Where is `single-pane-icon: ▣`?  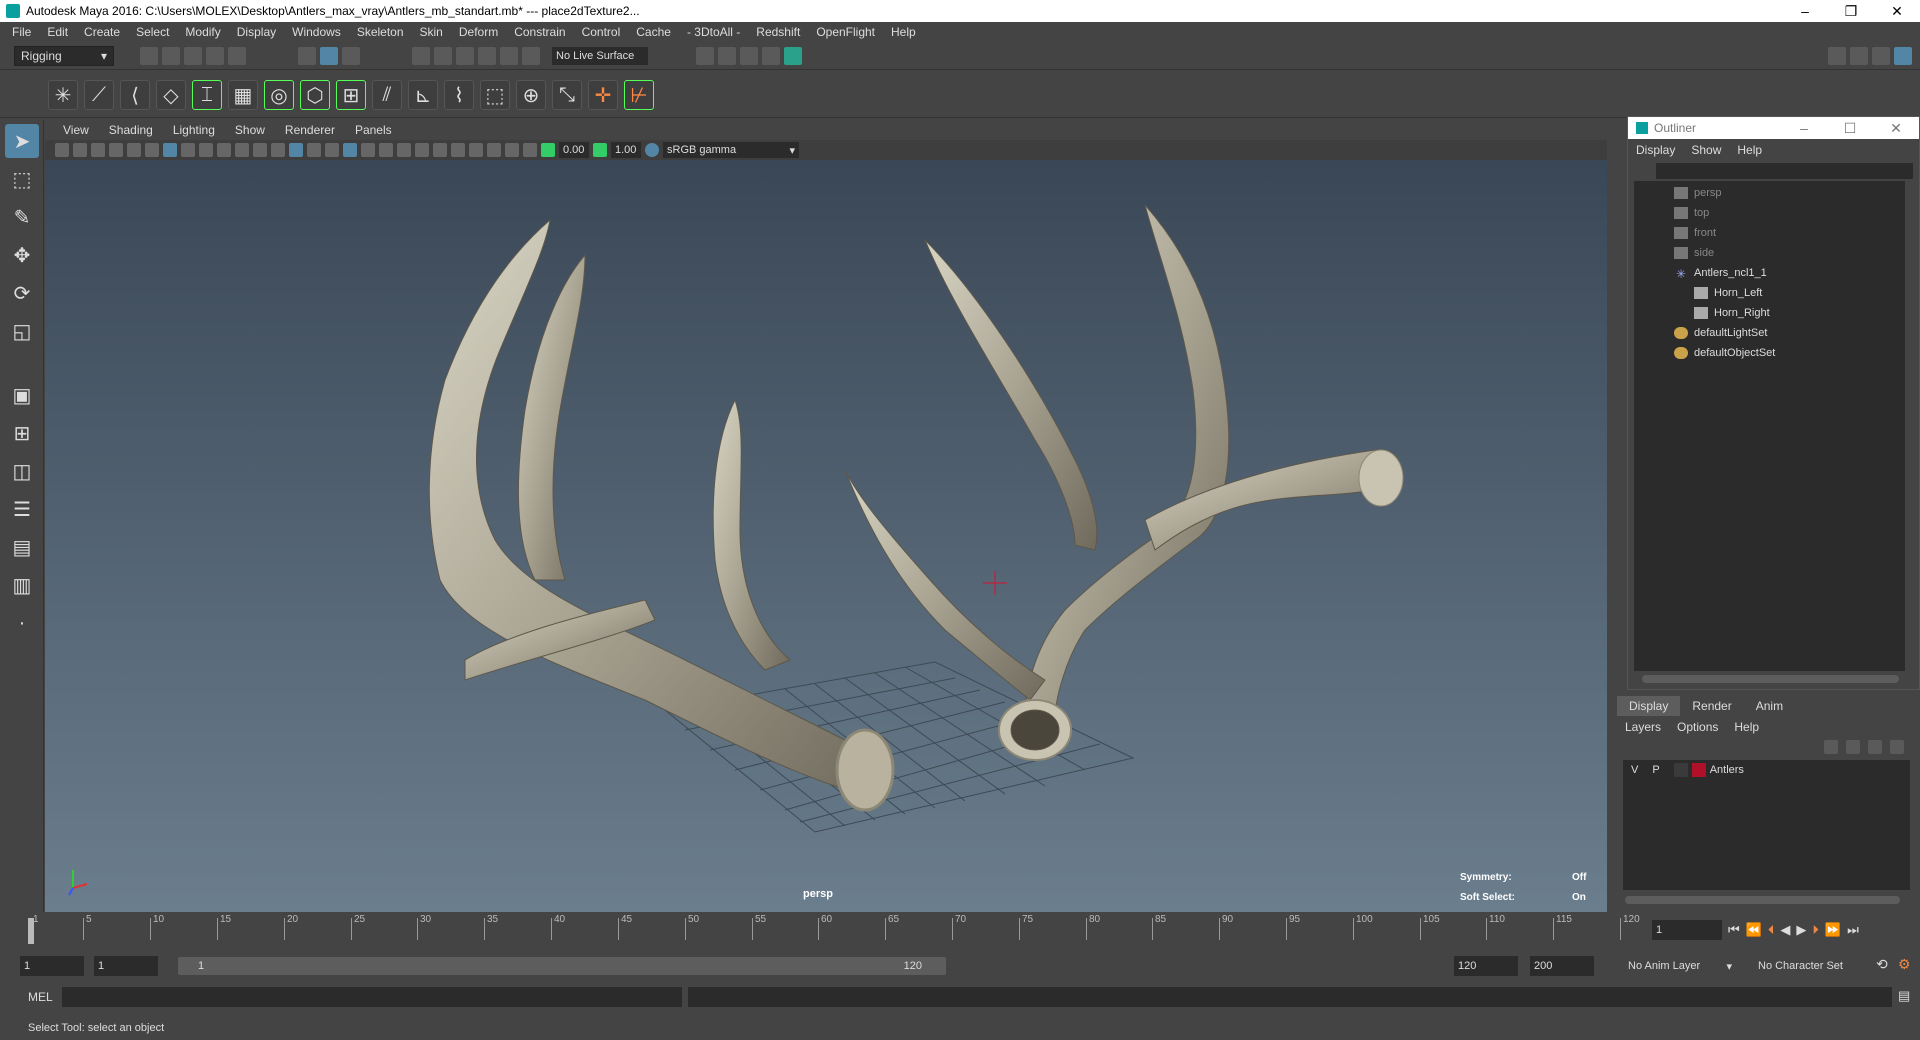 single-pane-icon: ▣ is located at coordinates (22, 395).